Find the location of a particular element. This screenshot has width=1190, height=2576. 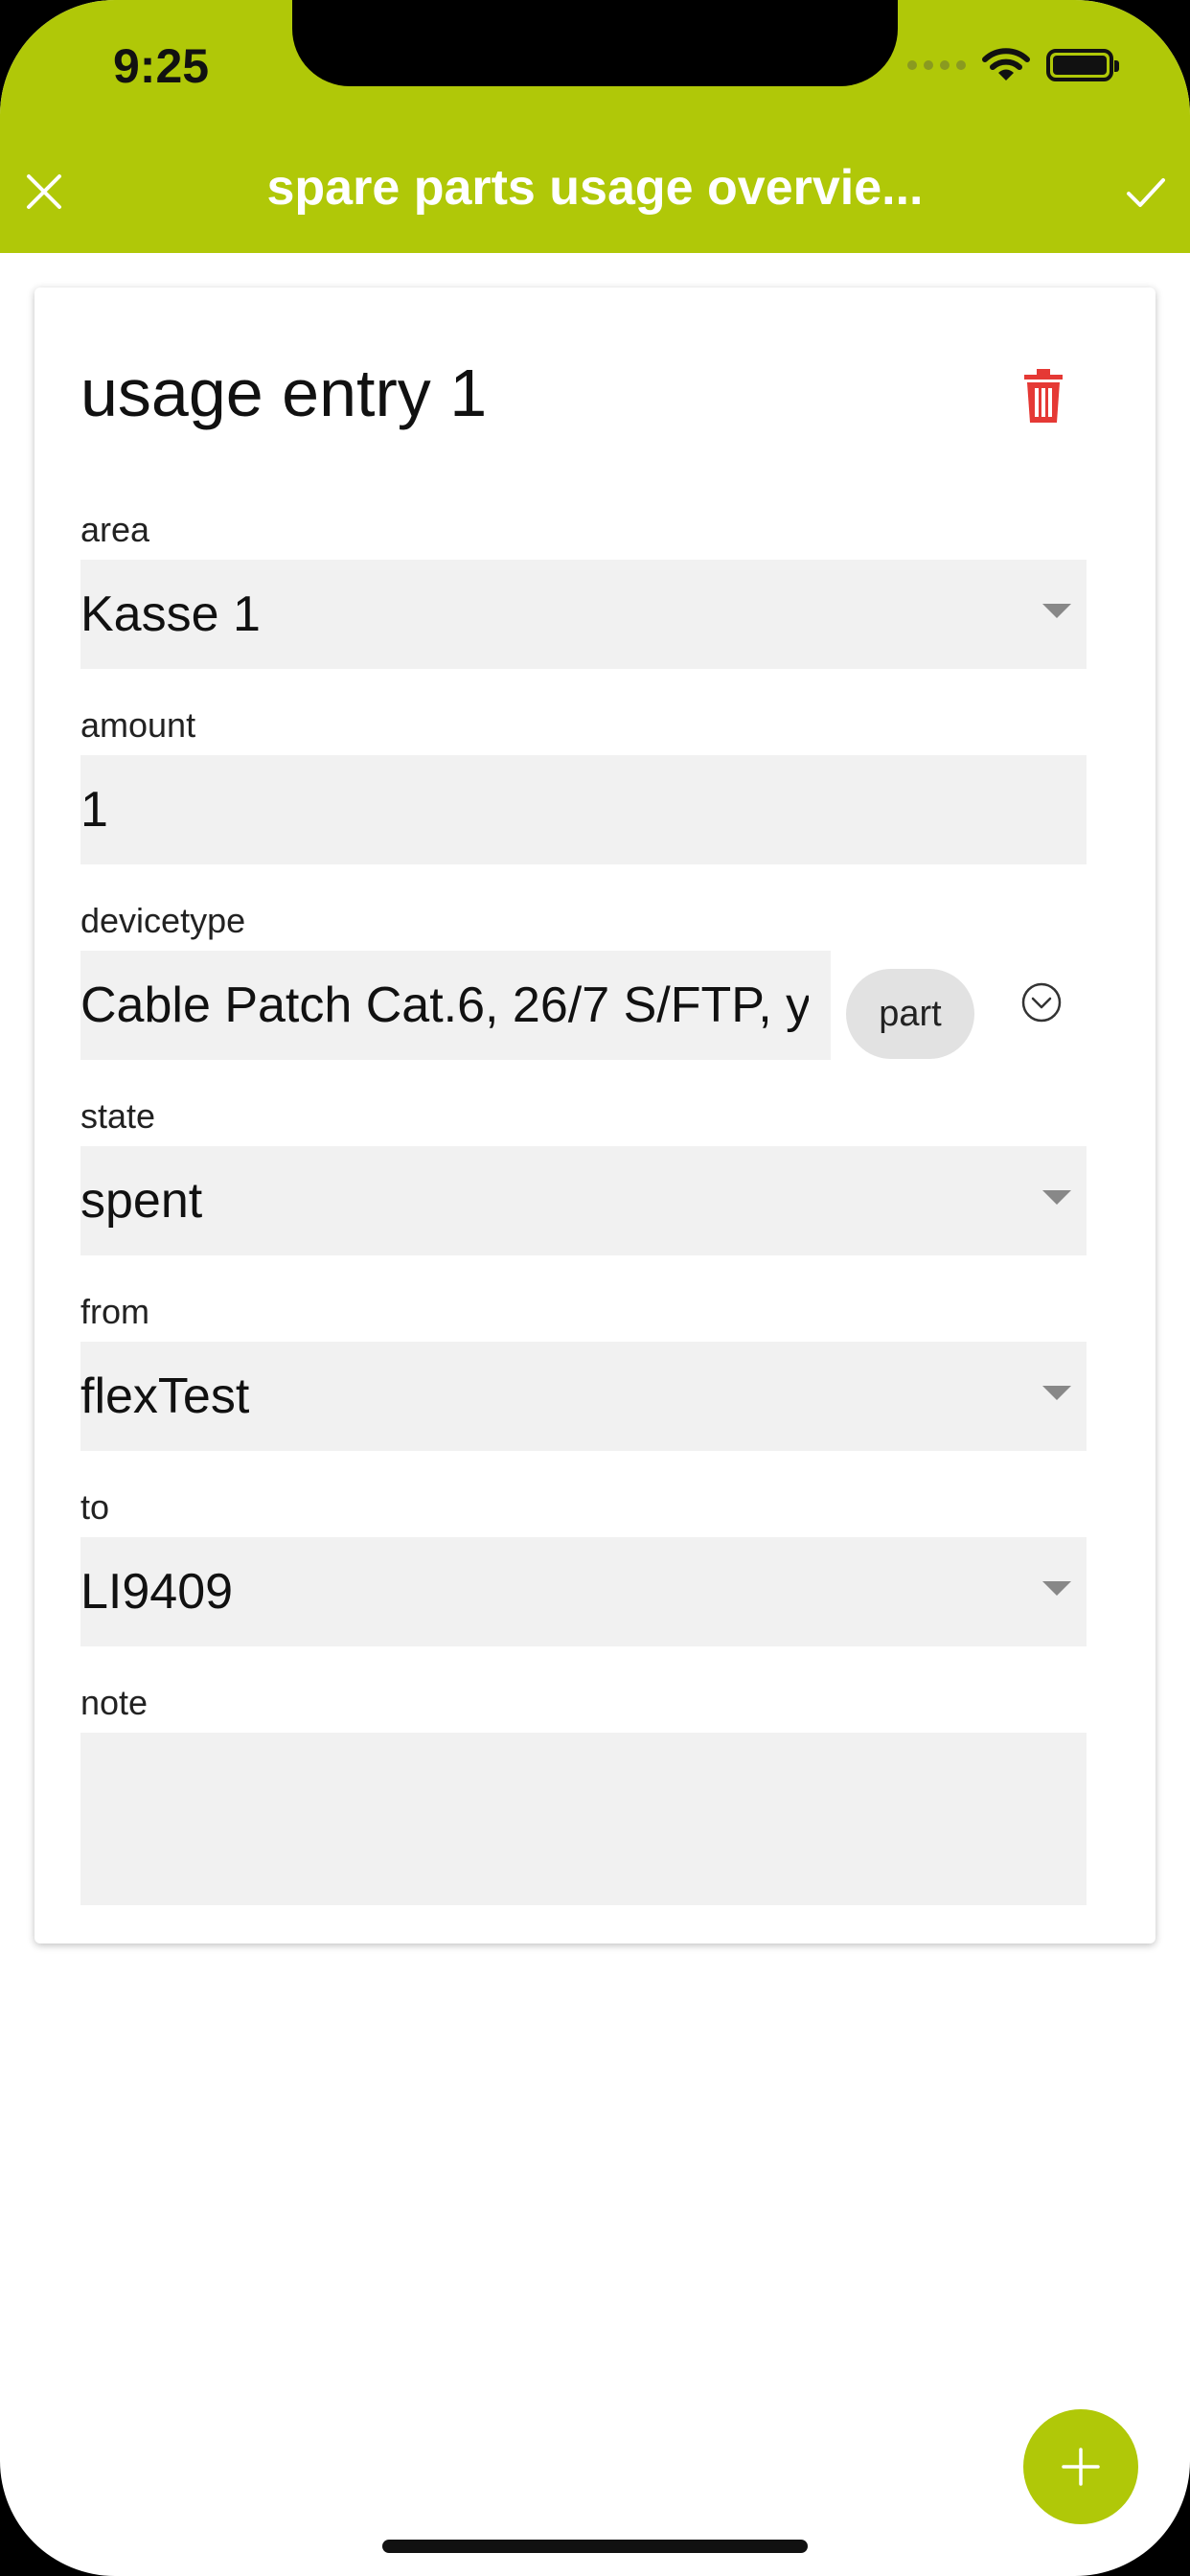

devicetype-value: Cable Patch Cat.6, 26/7 S/FTP, ye is located at coordinates (445, 1005).